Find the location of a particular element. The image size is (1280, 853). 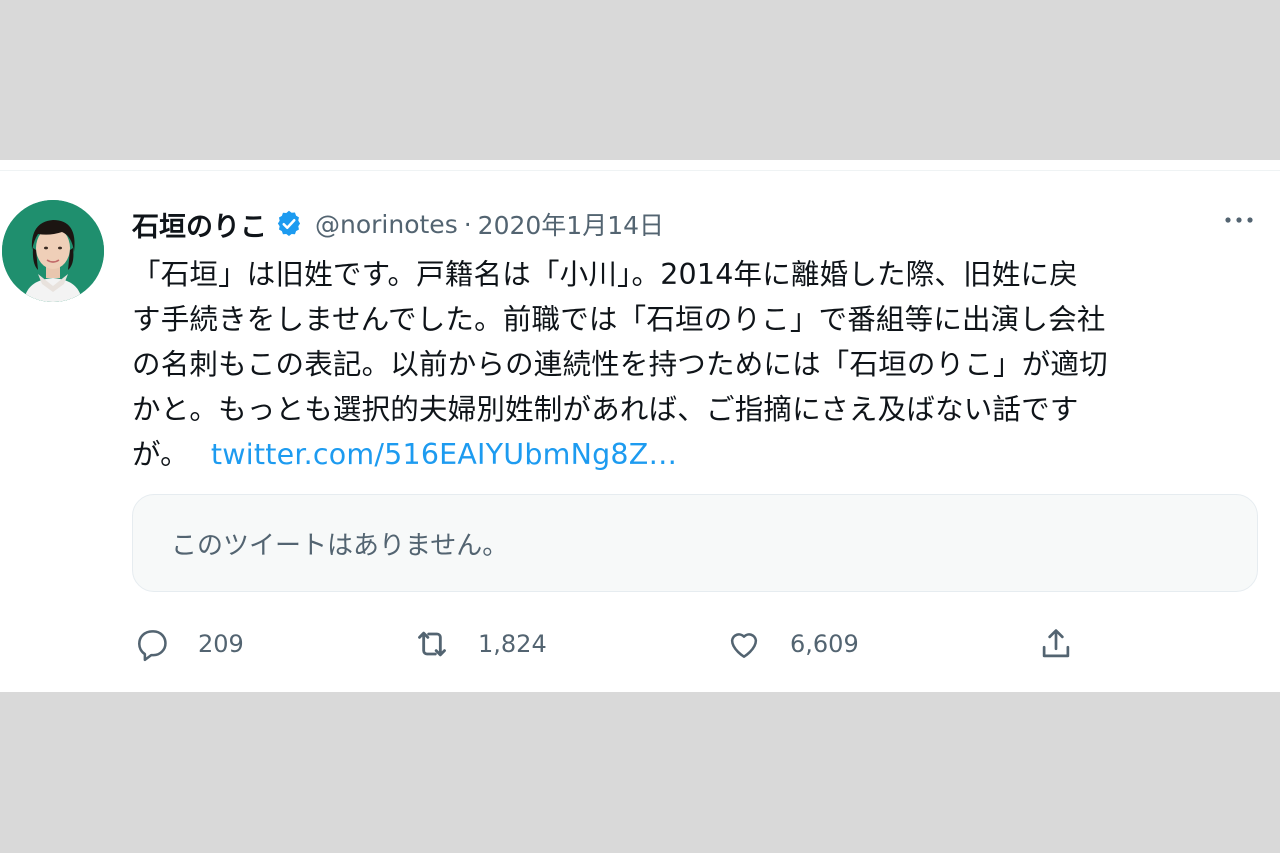

tweet-date: 2020年1月14日 is located at coordinates (571, 224).